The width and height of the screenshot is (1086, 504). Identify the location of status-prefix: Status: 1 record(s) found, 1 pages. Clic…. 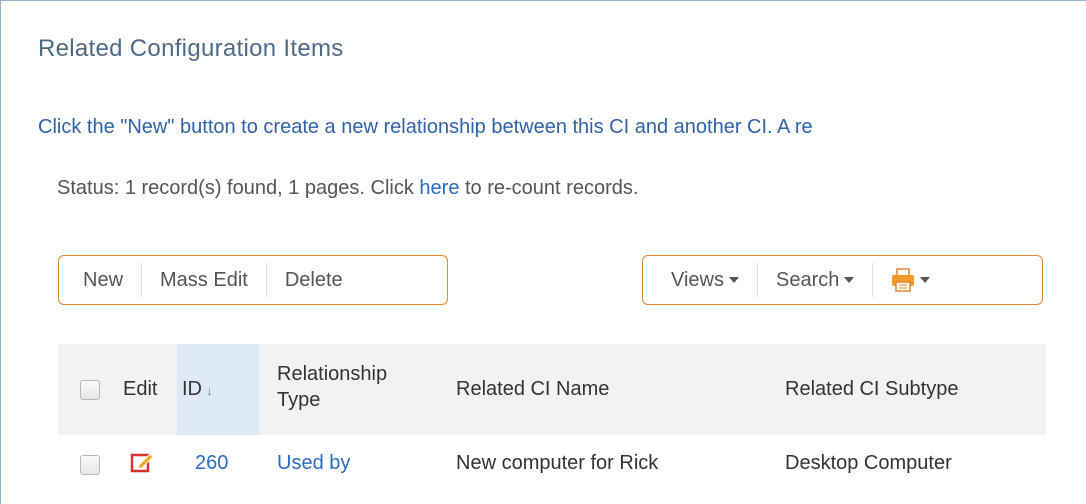
(238, 188).